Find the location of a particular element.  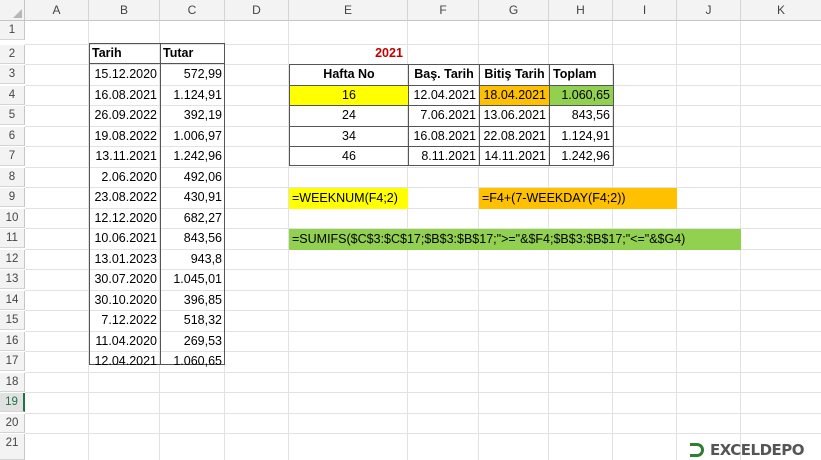

row-header-14: 14 is located at coordinates (12, 300).